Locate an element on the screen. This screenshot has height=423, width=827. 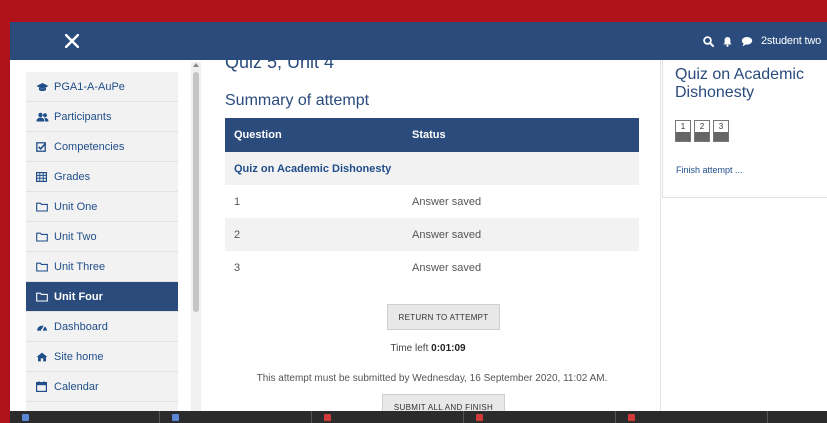
table-row: 1 Answer saved is located at coordinates (432, 201).